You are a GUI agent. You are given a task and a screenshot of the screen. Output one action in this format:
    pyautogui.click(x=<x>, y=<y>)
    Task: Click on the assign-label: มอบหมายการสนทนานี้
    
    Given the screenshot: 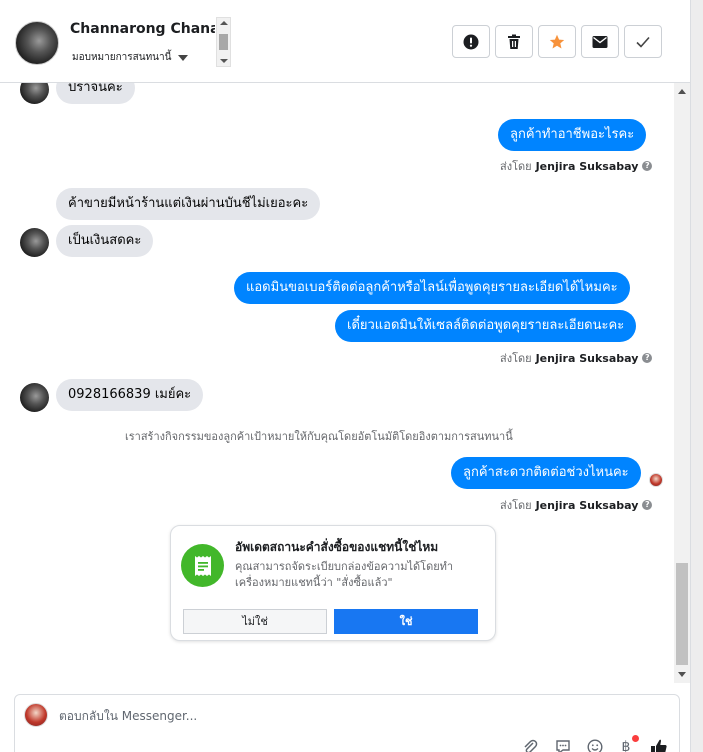 What is the action you would take?
    pyautogui.click(x=122, y=57)
    